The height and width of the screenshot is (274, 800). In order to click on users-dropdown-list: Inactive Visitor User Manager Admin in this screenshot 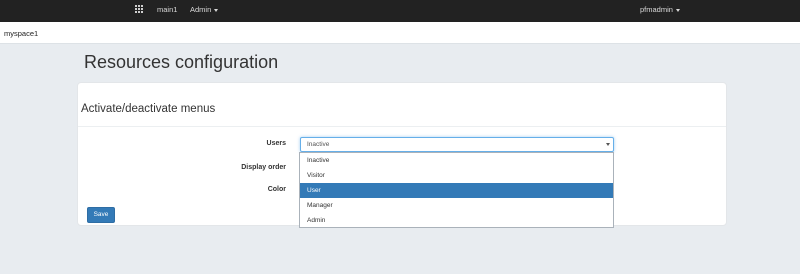, I will do `click(456, 190)`.